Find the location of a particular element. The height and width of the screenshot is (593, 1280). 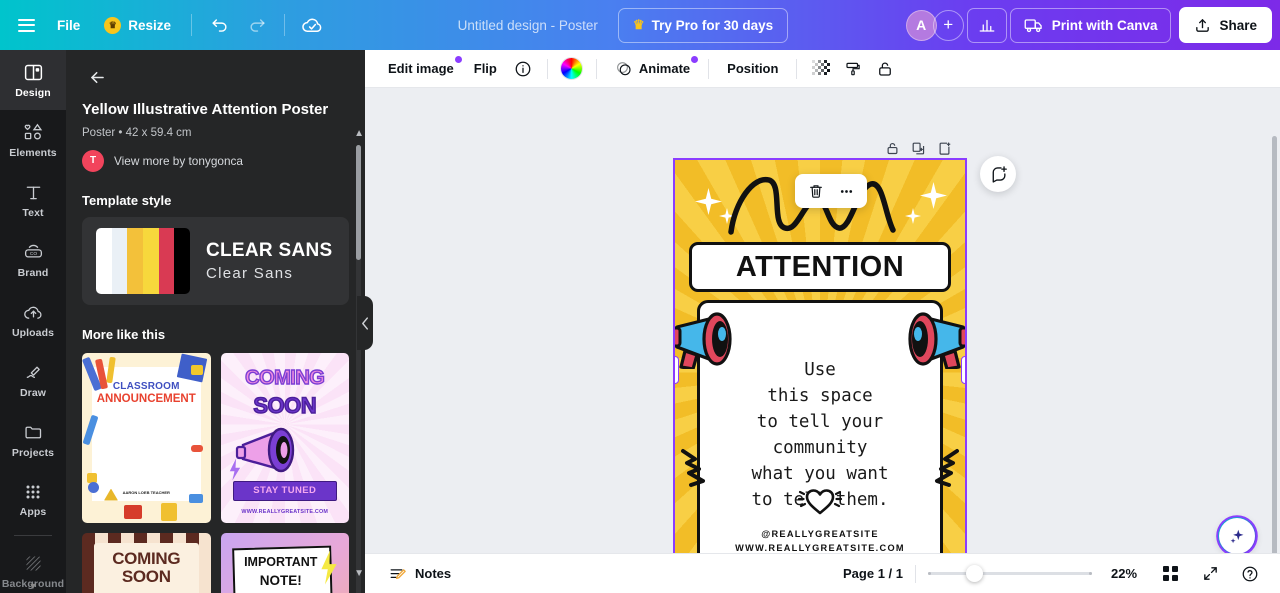

zoom-value: 22% is located at coordinates (1124, 573).